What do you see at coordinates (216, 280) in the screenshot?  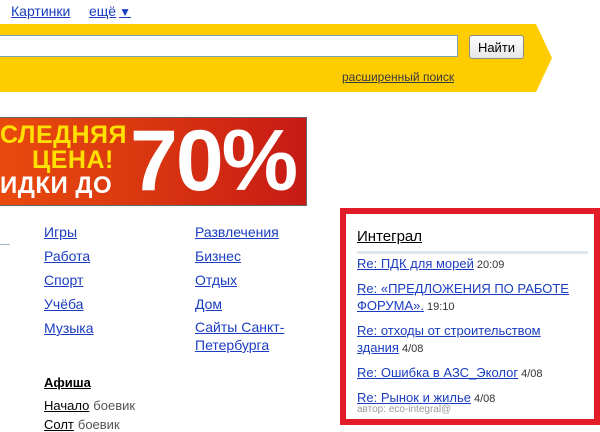 I see `category-link-leisure: Отдых` at bounding box center [216, 280].